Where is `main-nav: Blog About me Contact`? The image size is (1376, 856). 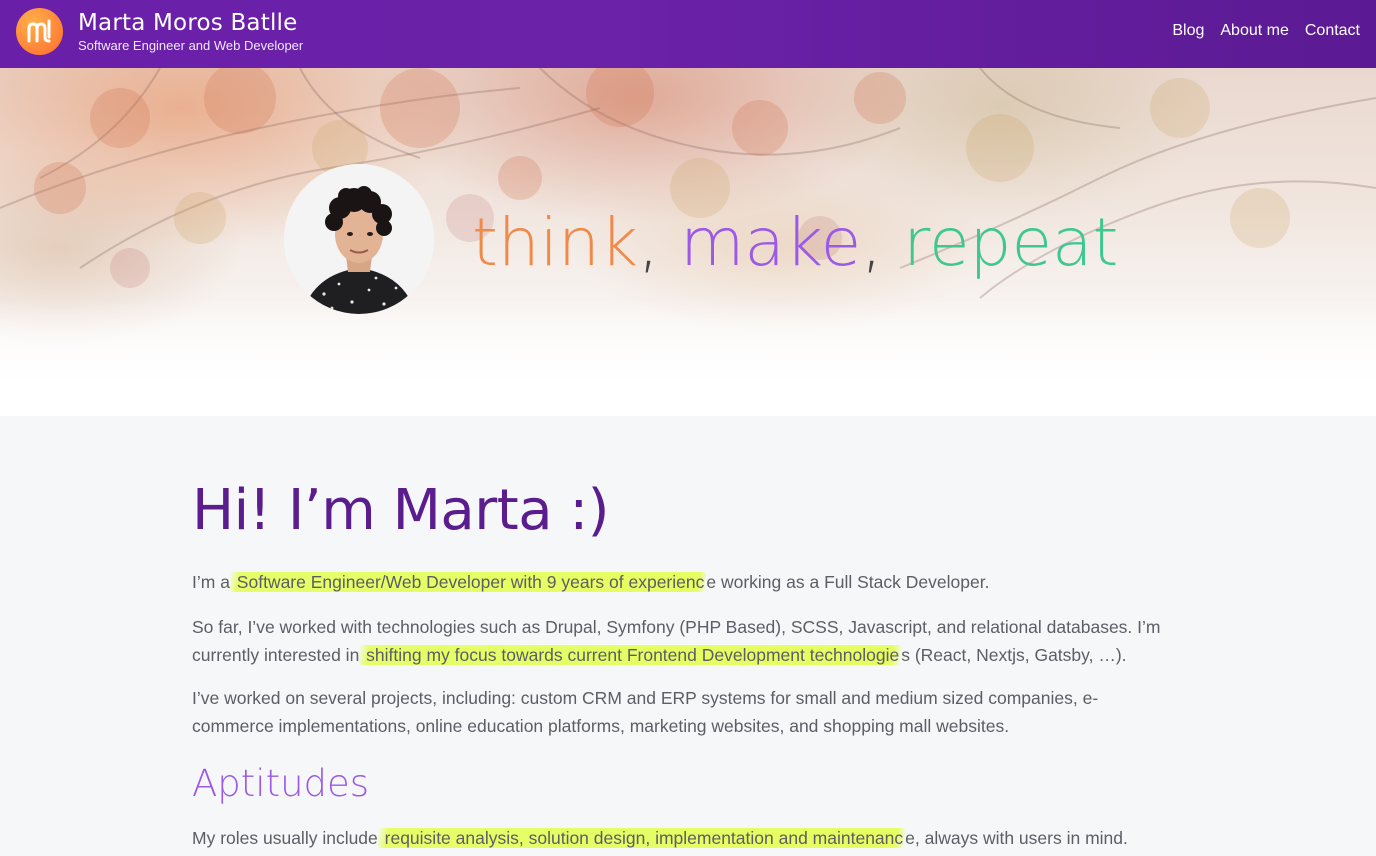
main-nav: Blog About me Contact is located at coordinates (1266, 31).